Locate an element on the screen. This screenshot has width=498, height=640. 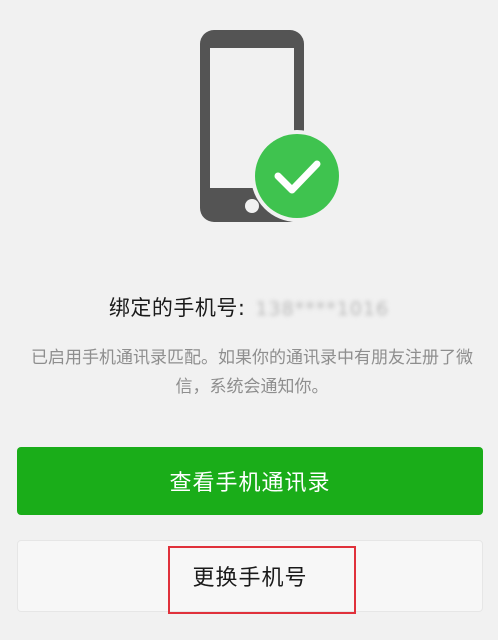
view-contacts-button: 查看手机通讯录 is located at coordinates (250, 481).